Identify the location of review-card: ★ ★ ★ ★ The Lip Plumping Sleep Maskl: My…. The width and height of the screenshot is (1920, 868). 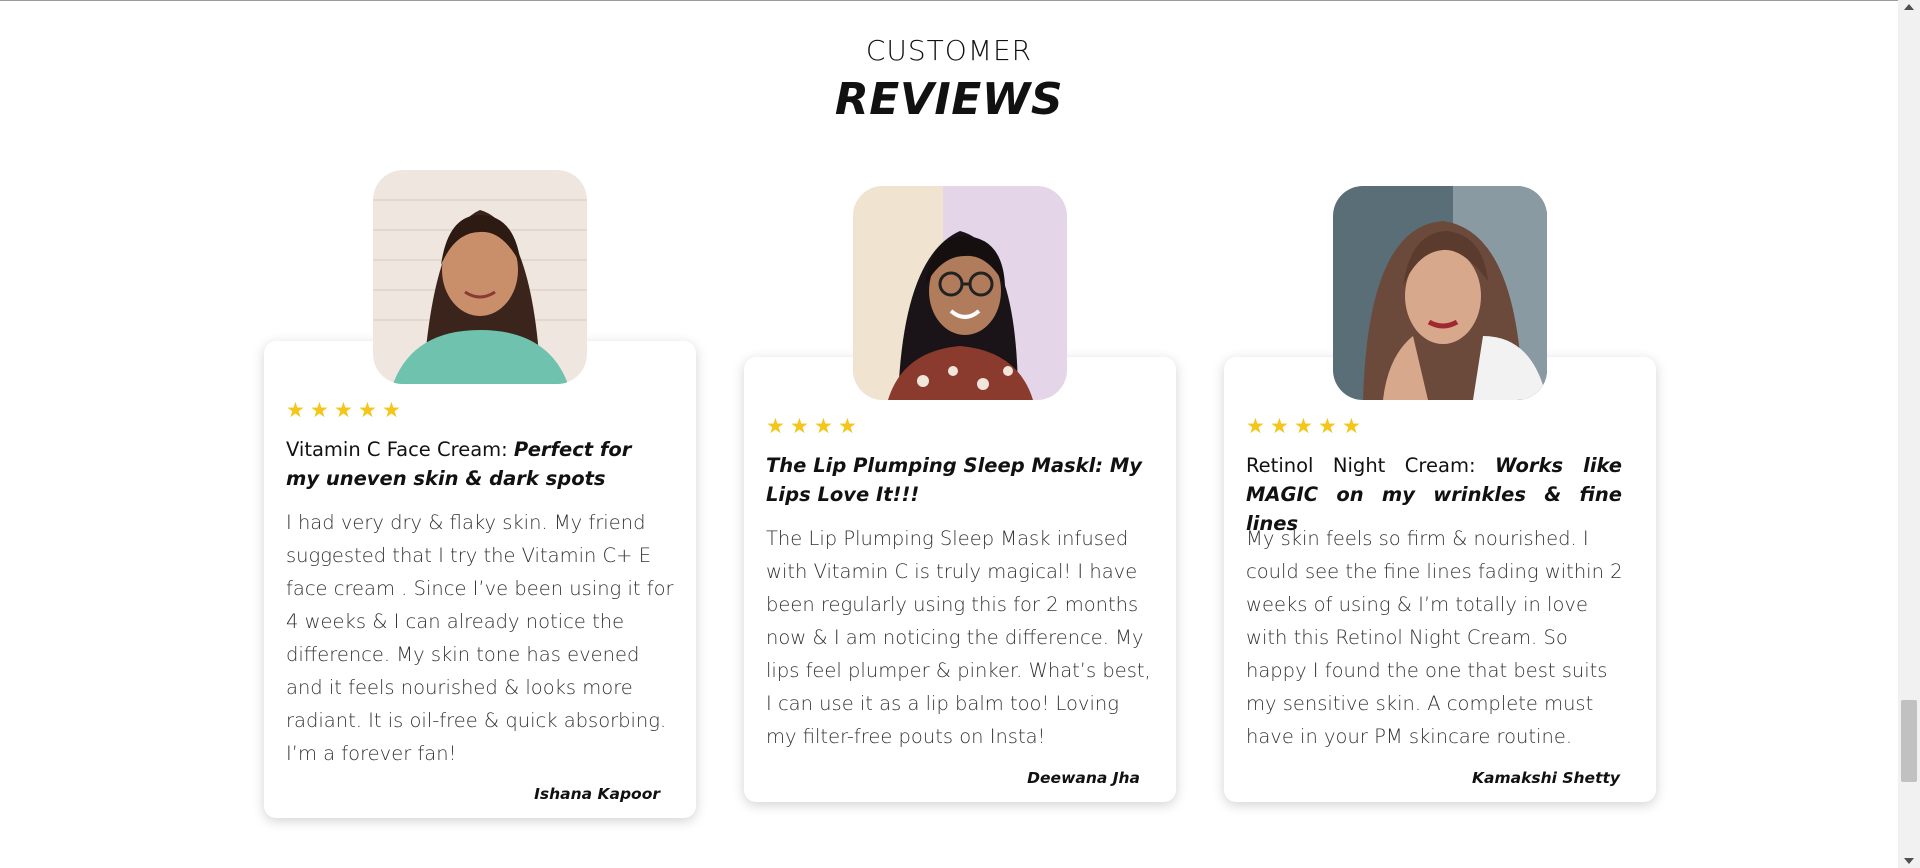
(960, 579).